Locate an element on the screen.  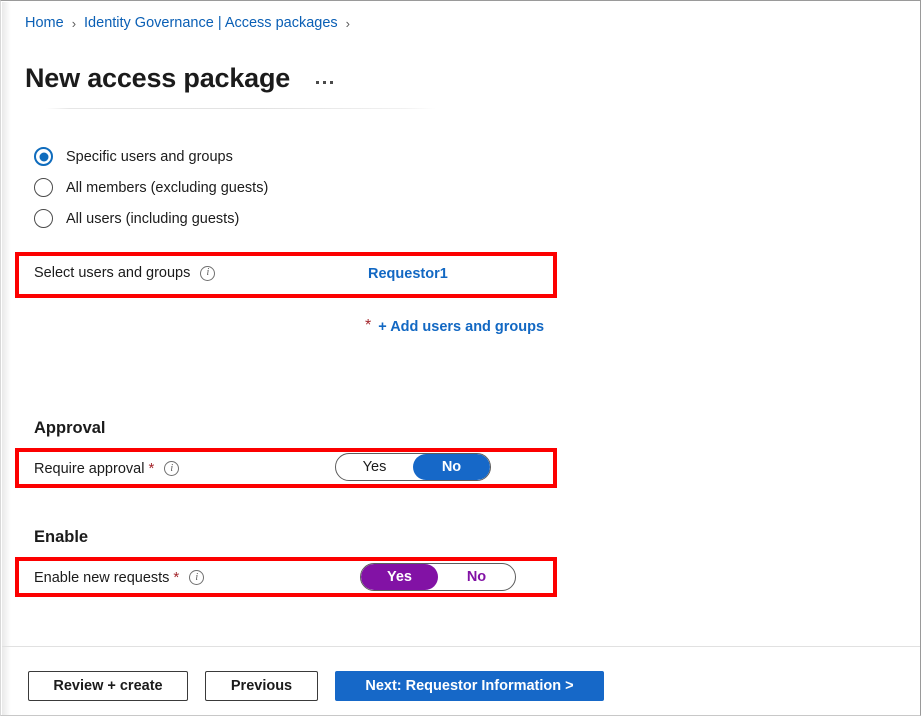
radio-label: All users (including guests) is located at coordinates (153, 218).